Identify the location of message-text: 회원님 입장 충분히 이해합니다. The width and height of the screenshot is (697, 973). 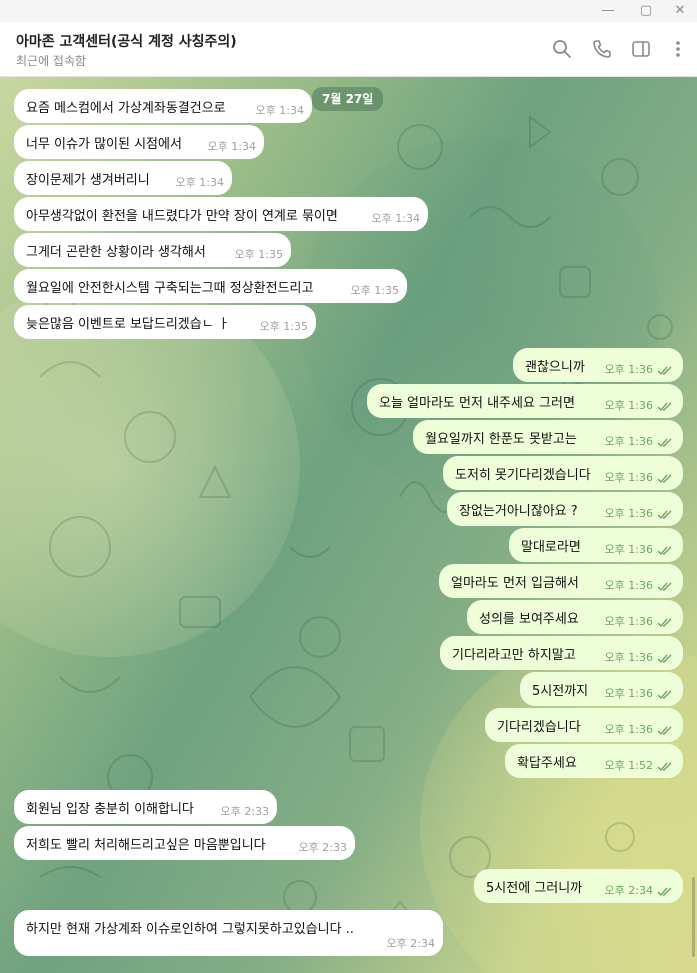
(110, 809).